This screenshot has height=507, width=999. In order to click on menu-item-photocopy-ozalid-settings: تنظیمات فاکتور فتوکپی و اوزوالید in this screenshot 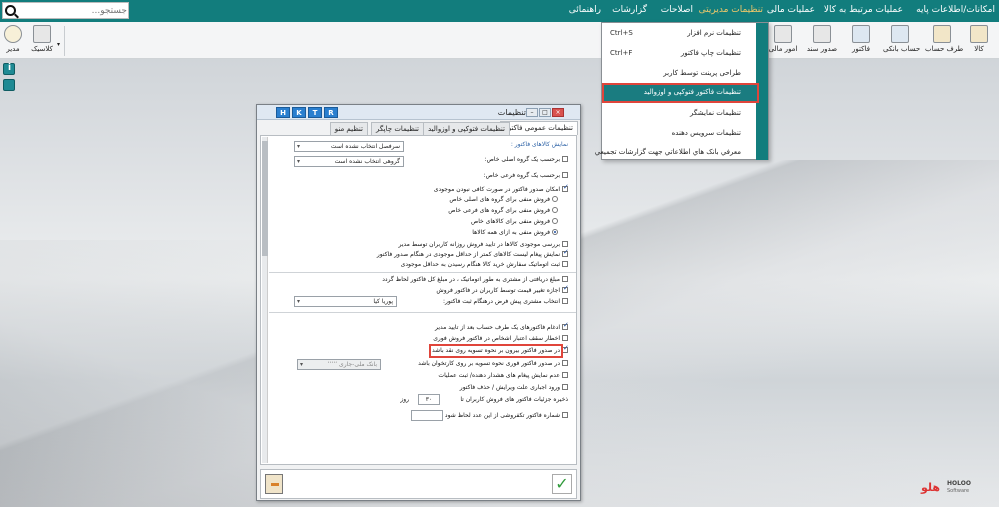, I will do `click(680, 93)`.